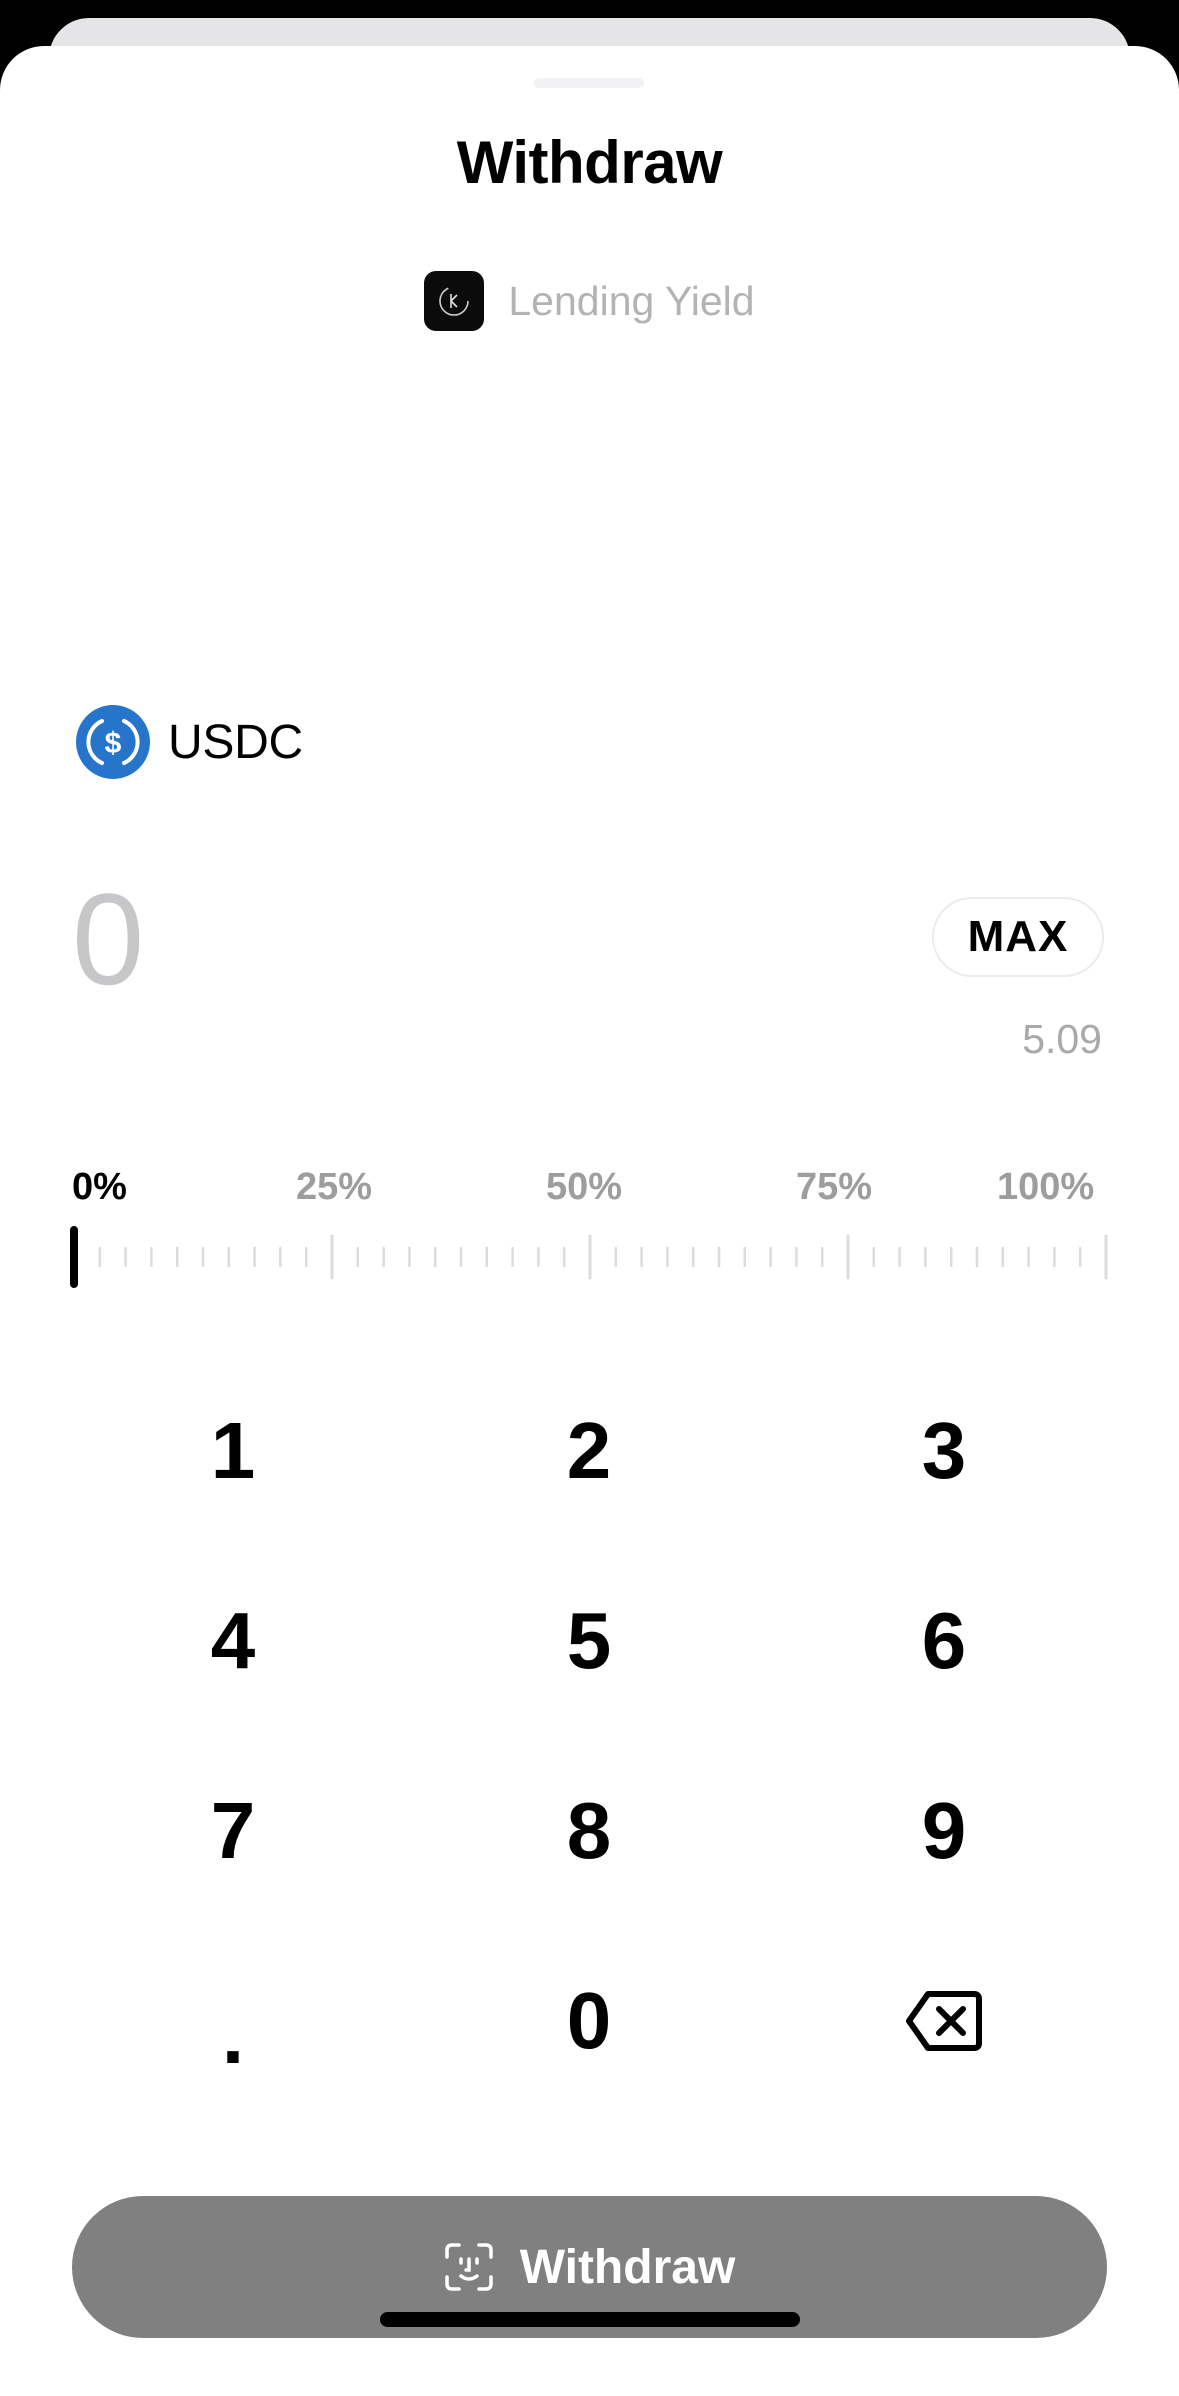 Image resolution: width=1179 pixels, height=2396 pixels. What do you see at coordinates (627, 2267) in the screenshot?
I see `withdraw-button-label: Withdraw` at bounding box center [627, 2267].